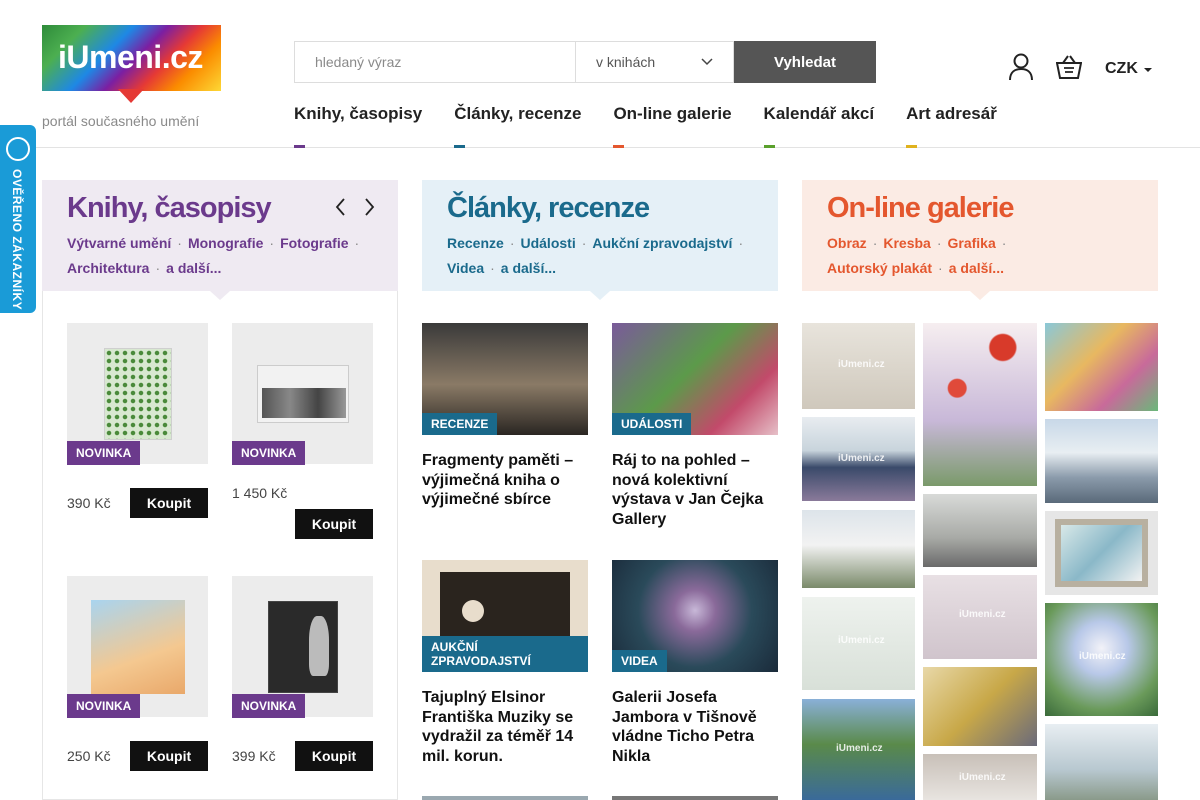  What do you see at coordinates (847, 243) in the screenshot?
I see `gallery-link: Obraz` at bounding box center [847, 243].